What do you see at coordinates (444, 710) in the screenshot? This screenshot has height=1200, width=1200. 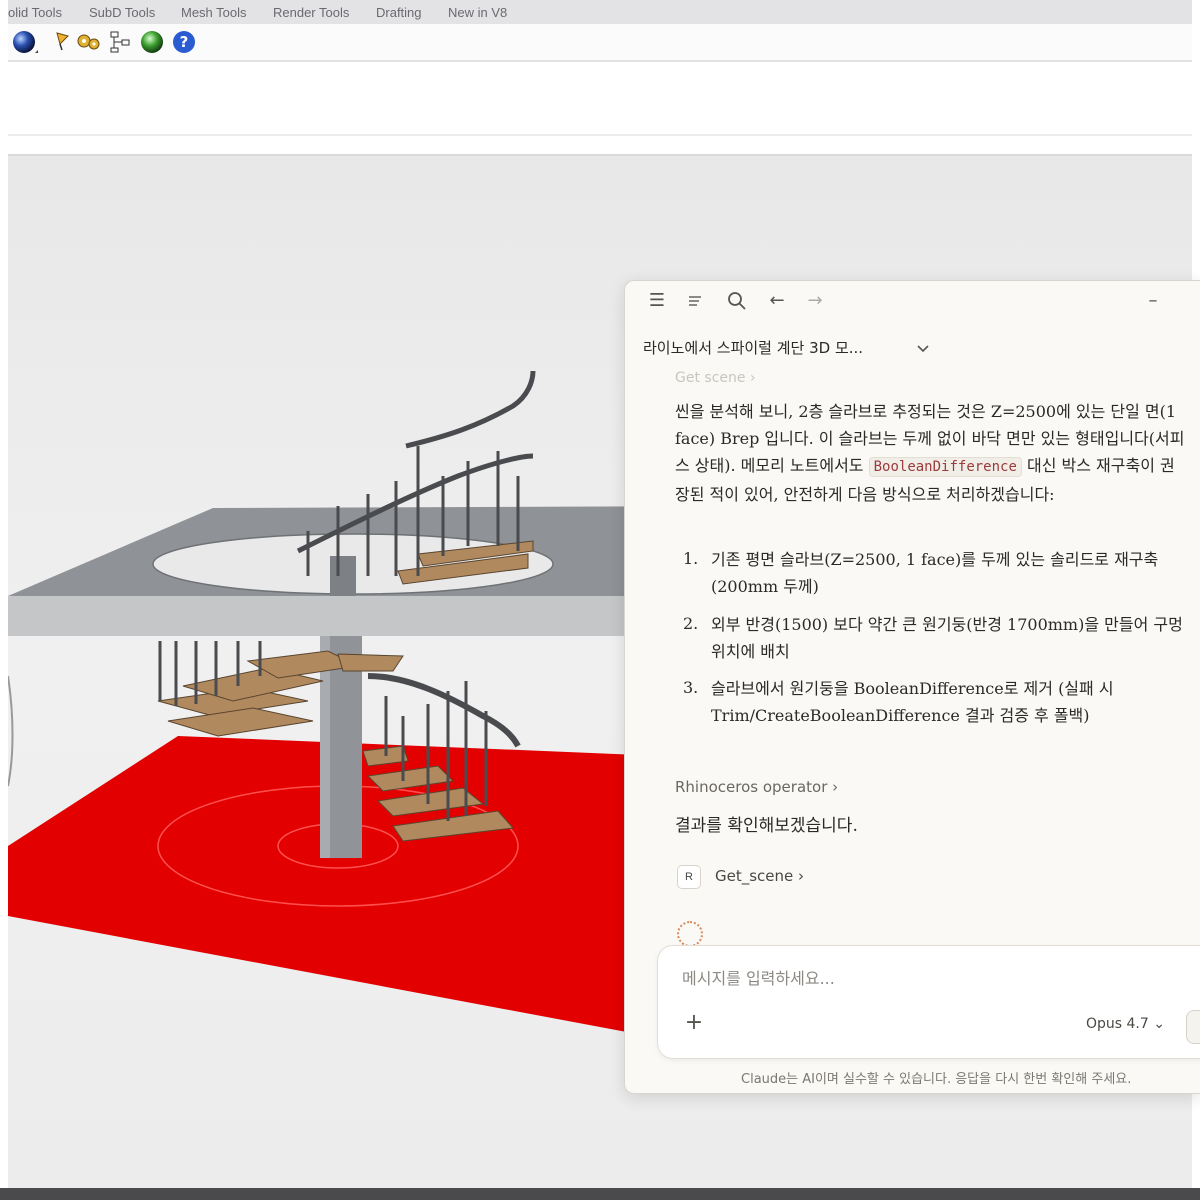 I see `lower-handrail` at bounding box center [444, 710].